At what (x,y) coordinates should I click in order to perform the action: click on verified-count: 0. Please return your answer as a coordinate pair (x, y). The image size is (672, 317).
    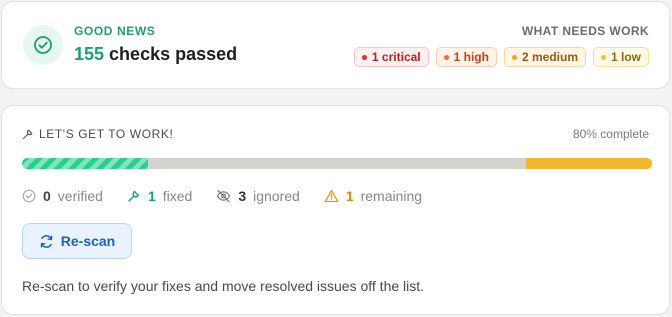
    Looking at the image, I should click on (47, 196).